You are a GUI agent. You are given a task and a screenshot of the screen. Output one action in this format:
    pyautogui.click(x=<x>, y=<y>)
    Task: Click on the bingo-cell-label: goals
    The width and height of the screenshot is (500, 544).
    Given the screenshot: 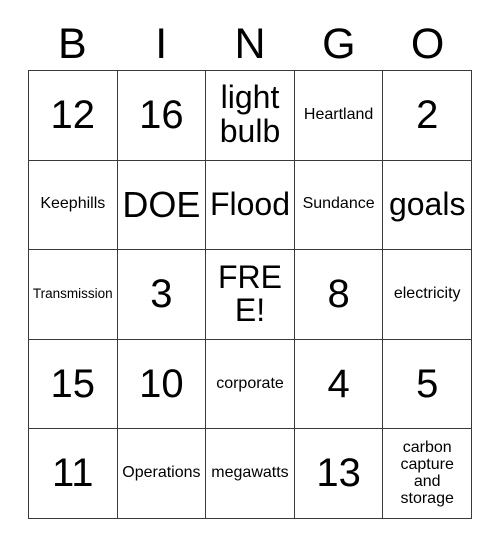 What is the action you would take?
    pyautogui.click(x=427, y=203)
    